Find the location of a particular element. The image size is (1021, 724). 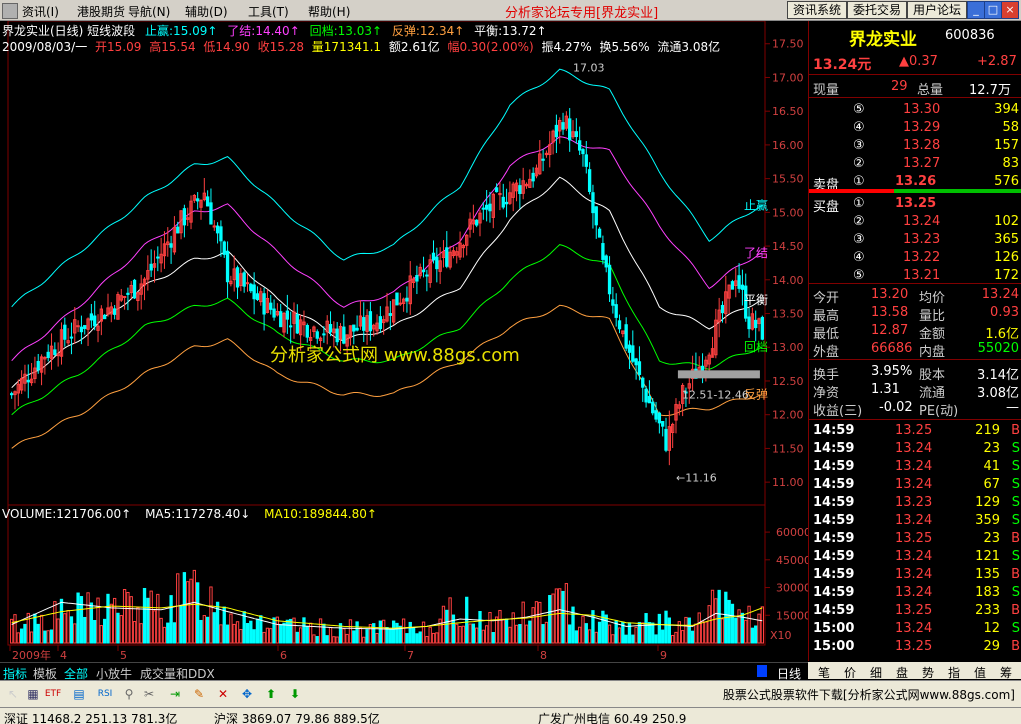

minimize-icon: _ is located at coordinates (976, 10).